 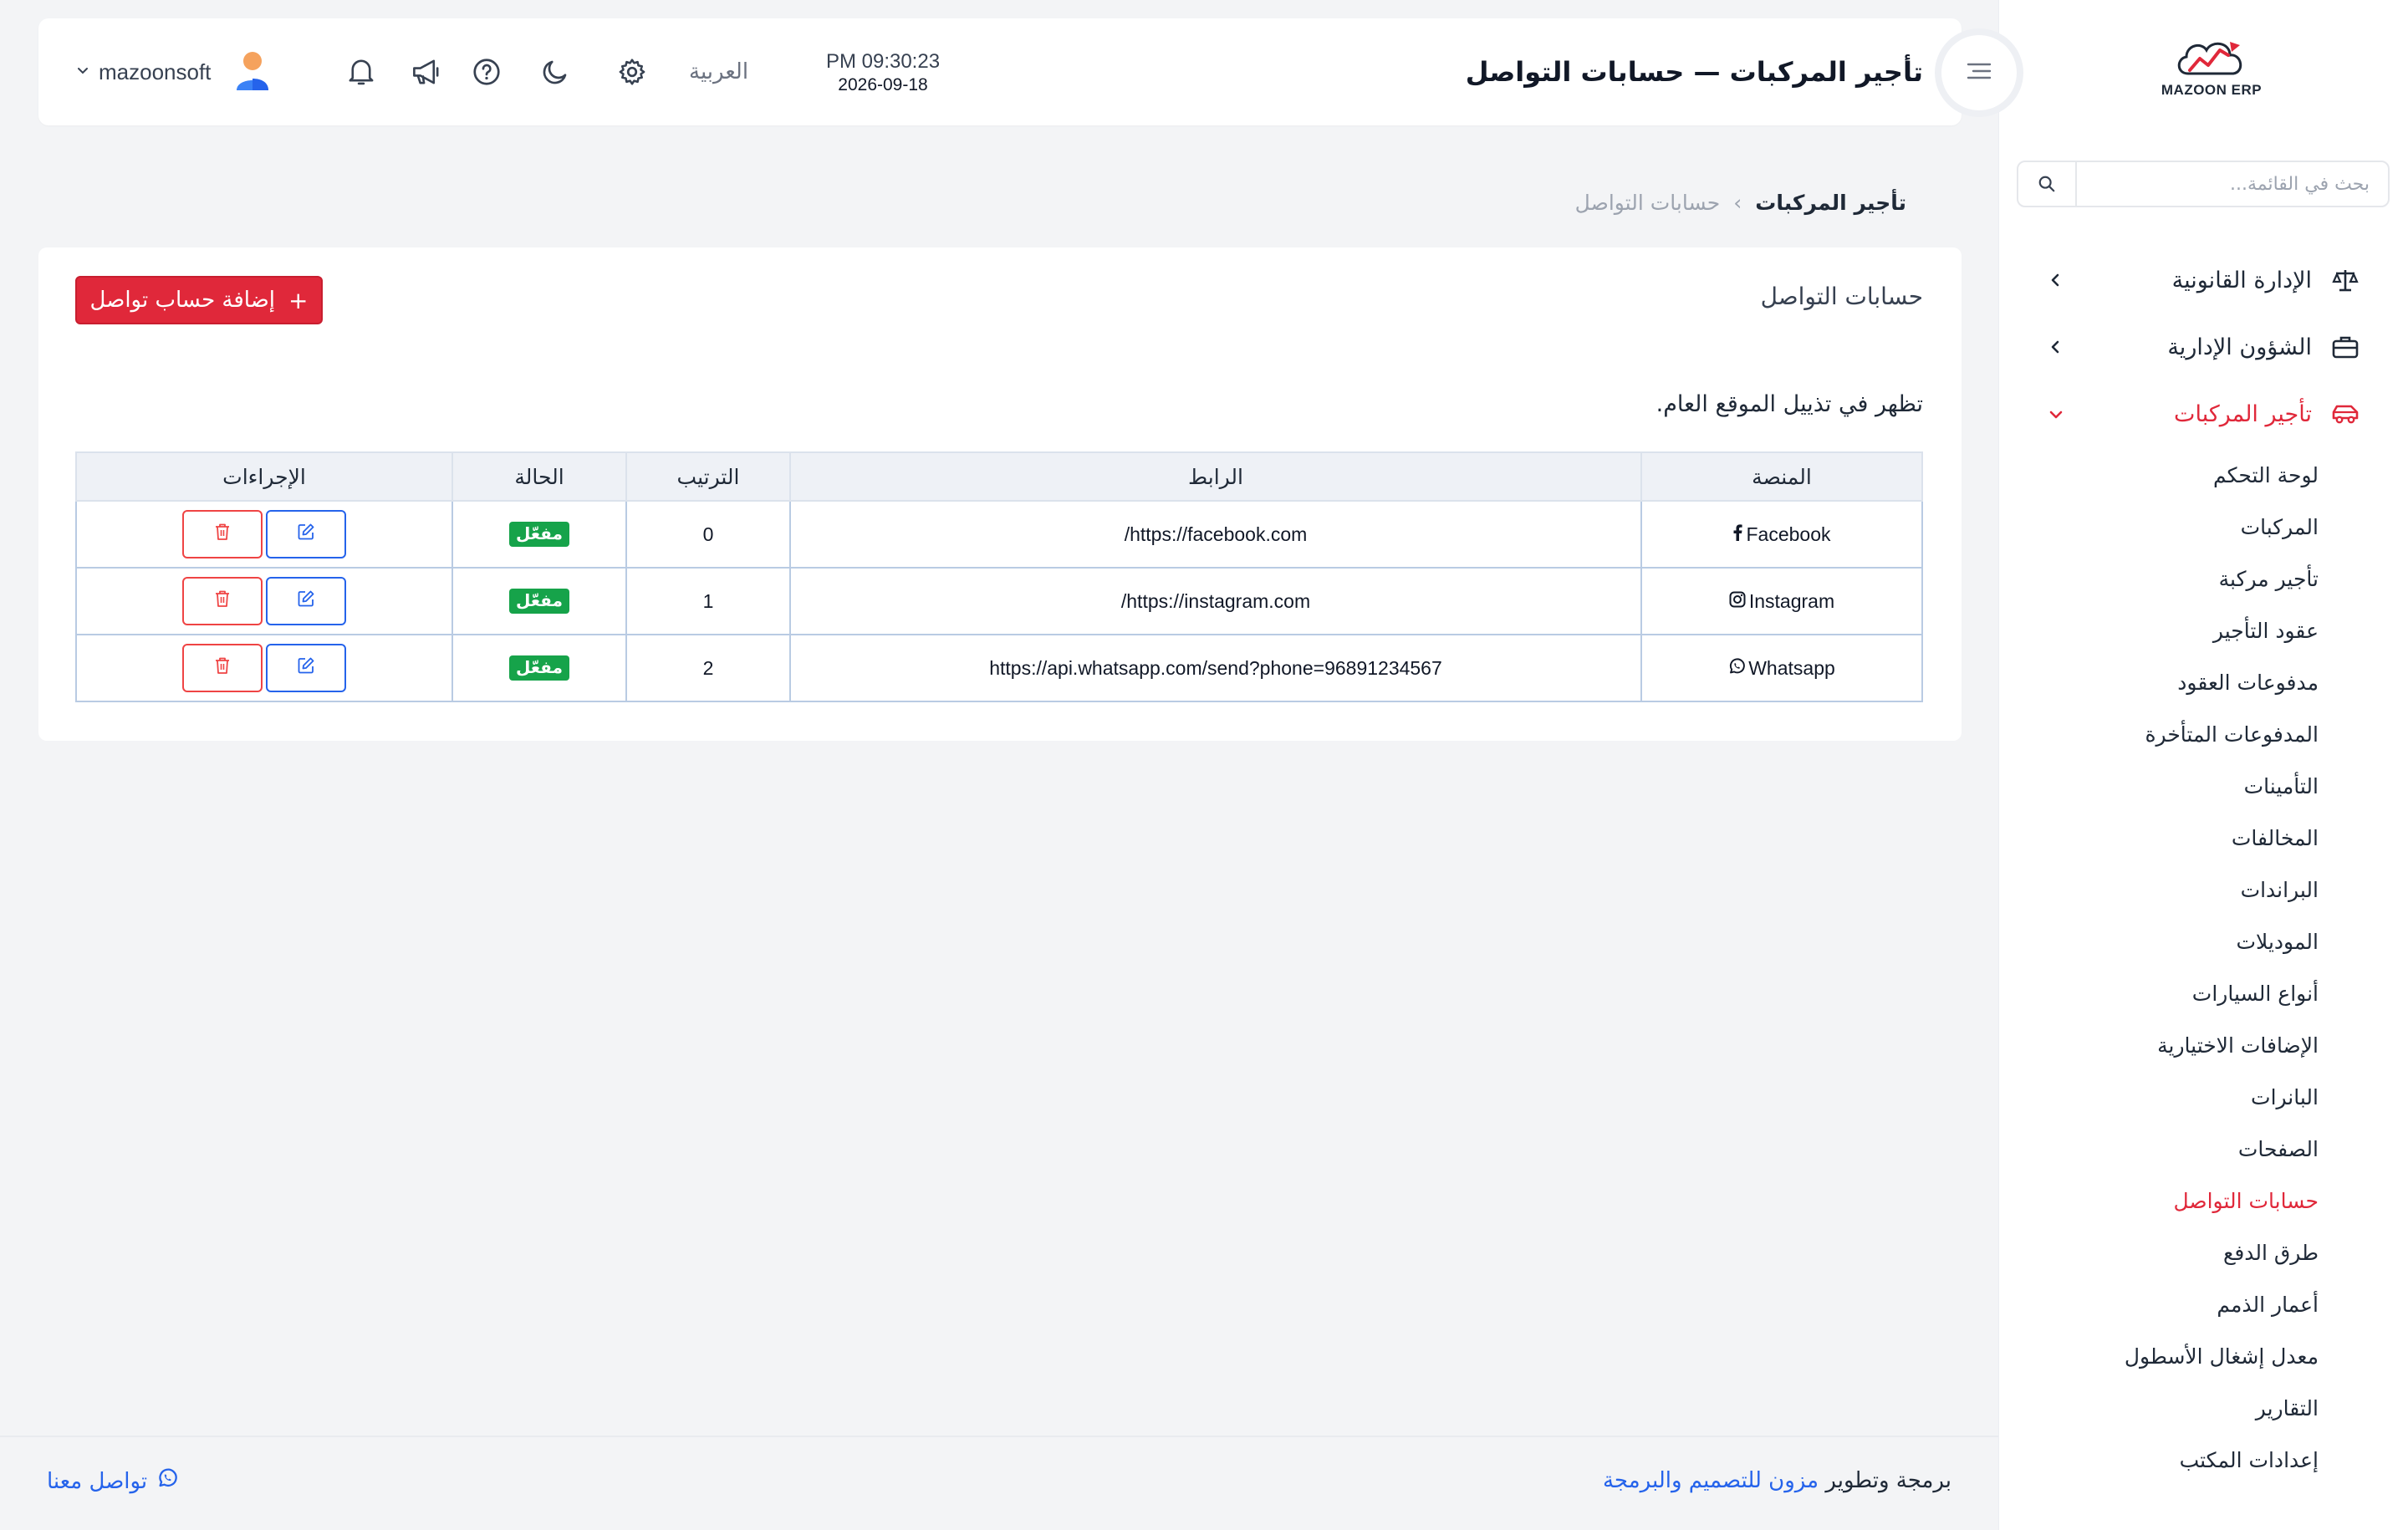 What do you see at coordinates (1789, 534) in the screenshot?
I see `platform-name: Facebook` at bounding box center [1789, 534].